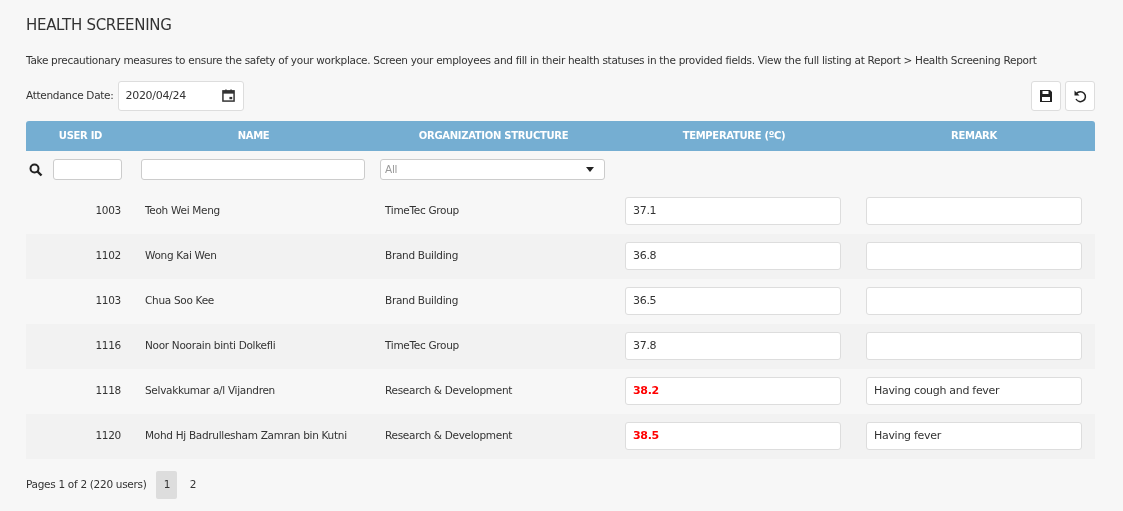 The height and width of the screenshot is (511, 1123). Describe the element at coordinates (193, 484) in the screenshot. I see `page-link: 2` at that location.